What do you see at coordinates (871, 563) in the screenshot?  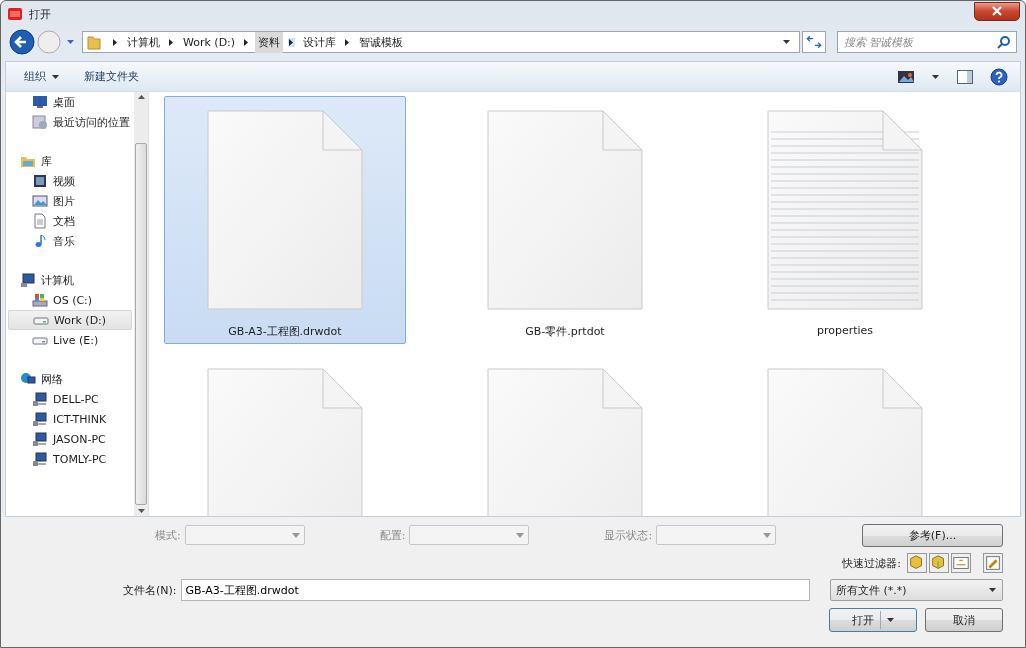 I see `quick-filter-label: 快速过滤器:` at bounding box center [871, 563].